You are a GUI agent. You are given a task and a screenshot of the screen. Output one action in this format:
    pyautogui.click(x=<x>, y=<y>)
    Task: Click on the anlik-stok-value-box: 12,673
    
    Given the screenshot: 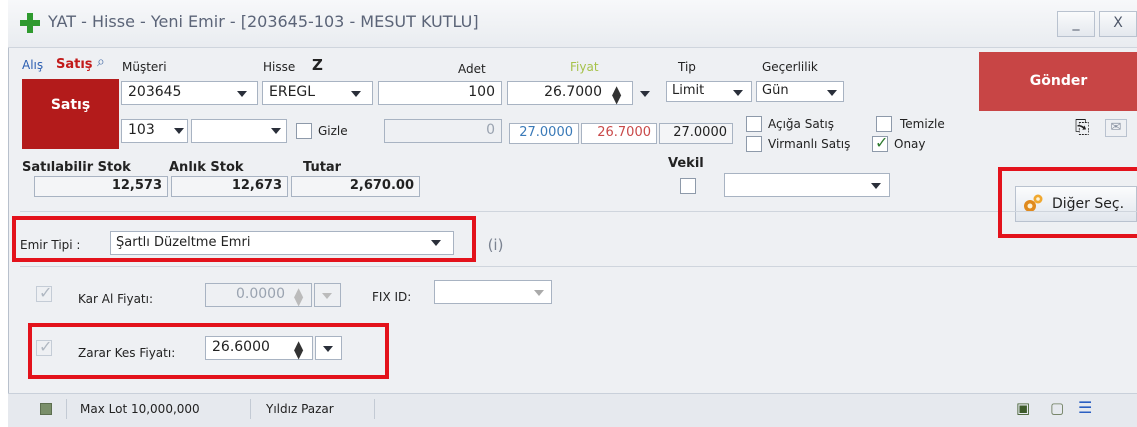 What is the action you would take?
    pyautogui.click(x=229, y=186)
    